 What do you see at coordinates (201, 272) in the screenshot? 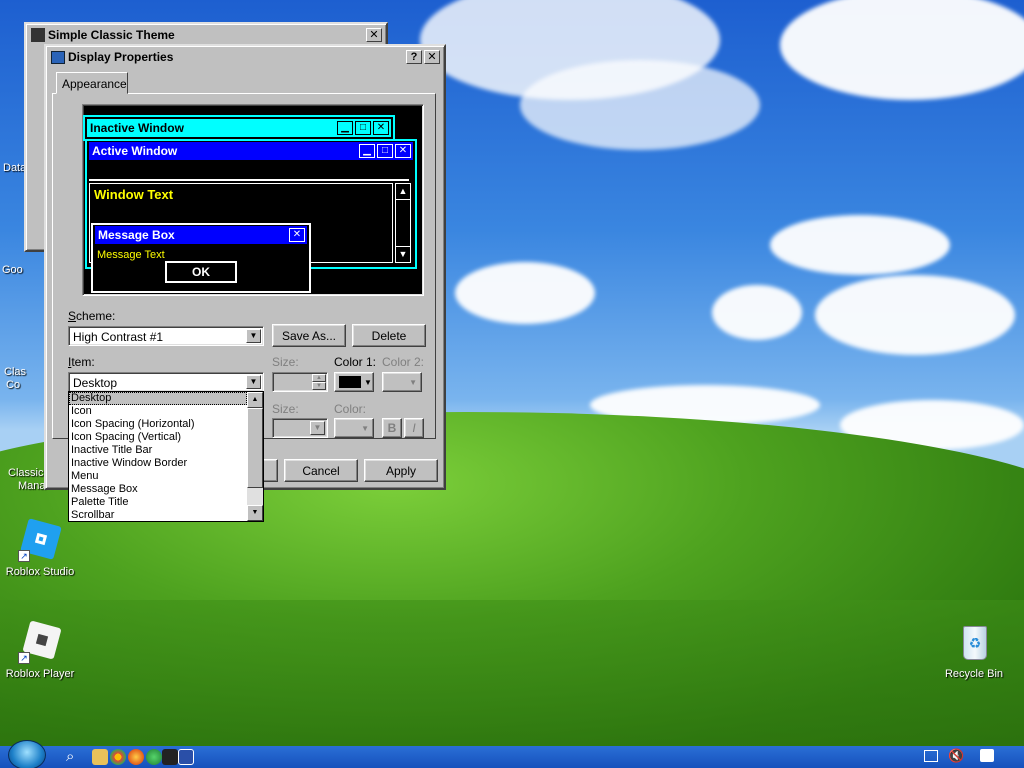
I see `preview-ok-button: OK` at bounding box center [201, 272].